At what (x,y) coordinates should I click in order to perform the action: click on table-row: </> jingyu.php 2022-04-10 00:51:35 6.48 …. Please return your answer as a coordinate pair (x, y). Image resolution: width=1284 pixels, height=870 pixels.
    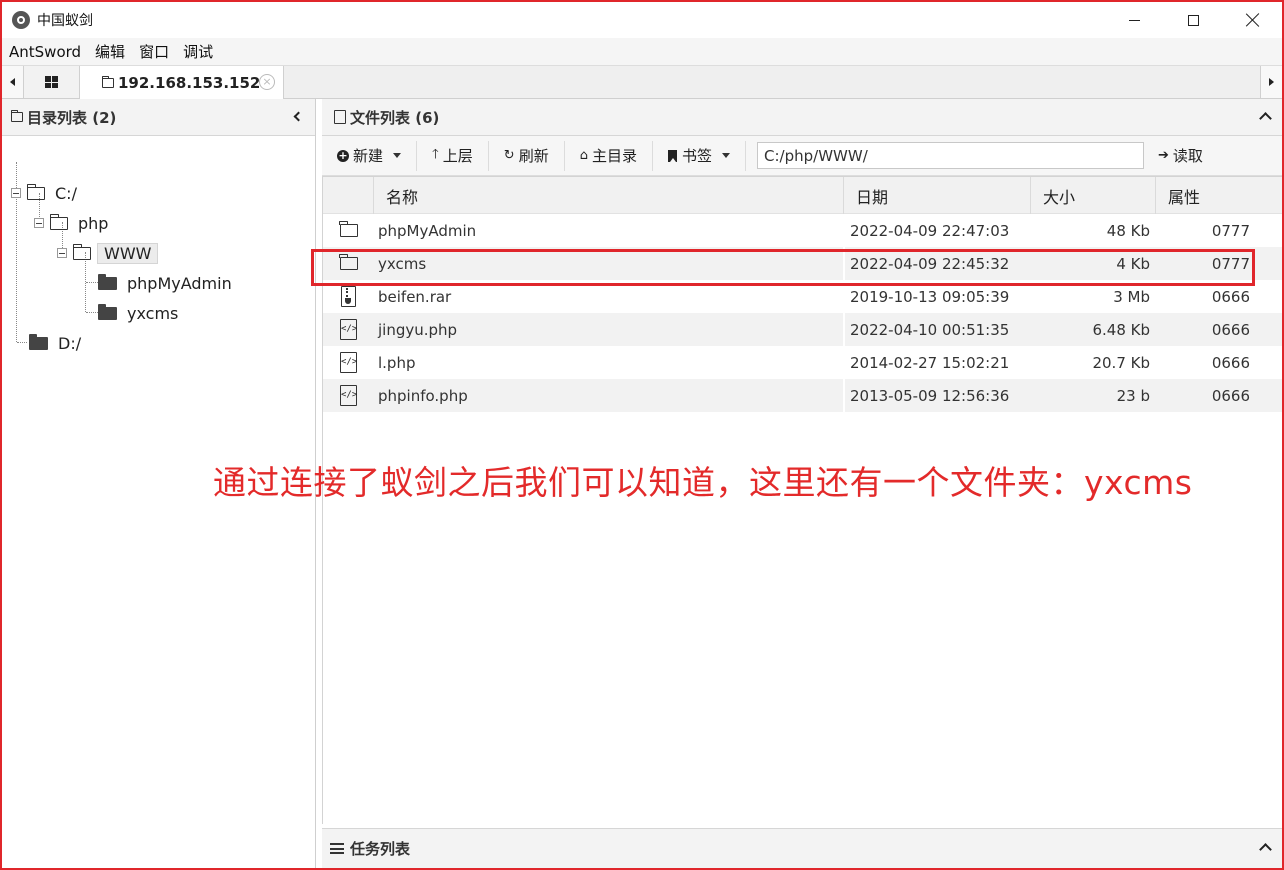
    Looking at the image, I should click on (802, 329).